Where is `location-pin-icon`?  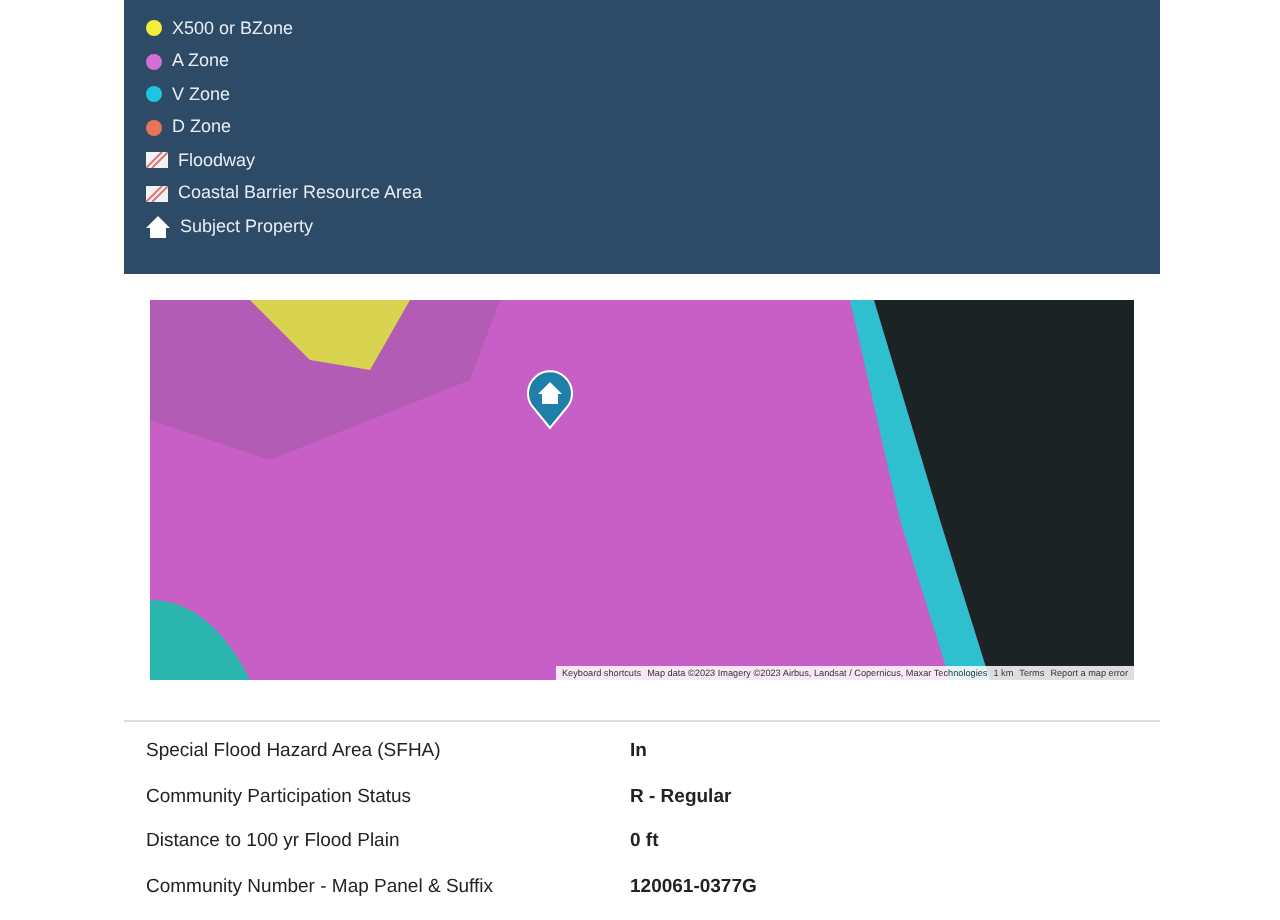
location-pin-icon is located at coordinates (550, 400).